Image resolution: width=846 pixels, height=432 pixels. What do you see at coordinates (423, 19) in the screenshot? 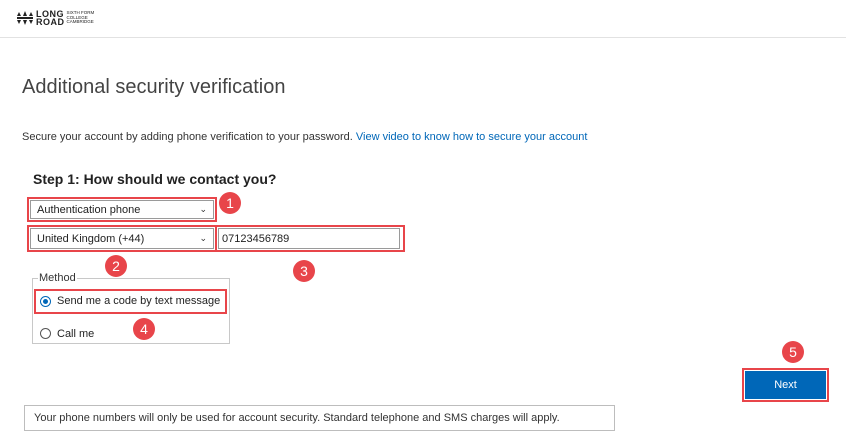
I see `top-header` at bounding box center [423, 19].